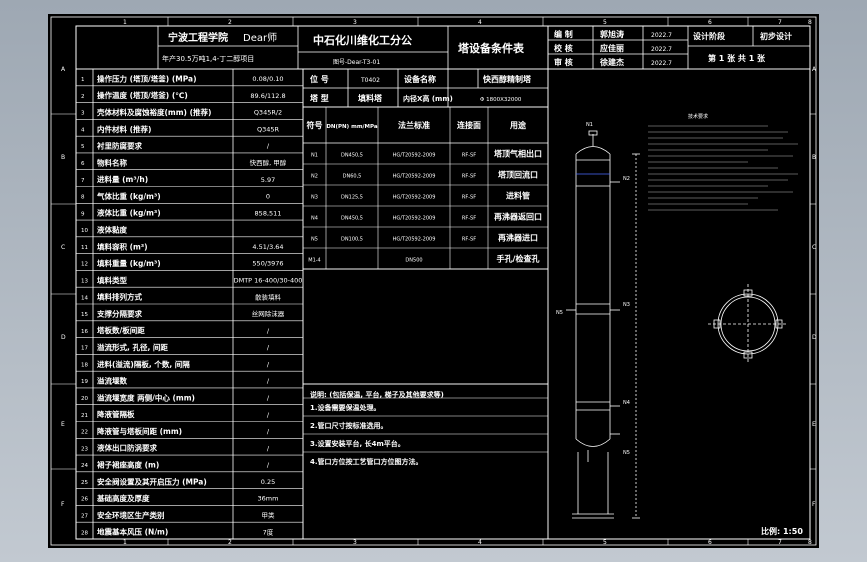 This screenshot has height=562, width=867. What do you see at coordinates (563, 48) in the screenshot?
I see `sig-role: 校 核` at bounding box center [563, 48].